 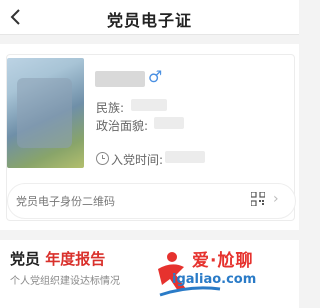 What do you see at coordinates (185, 157) in the screenshot?
I see `join-date-value-redacted` at bounding box center [185, 157].